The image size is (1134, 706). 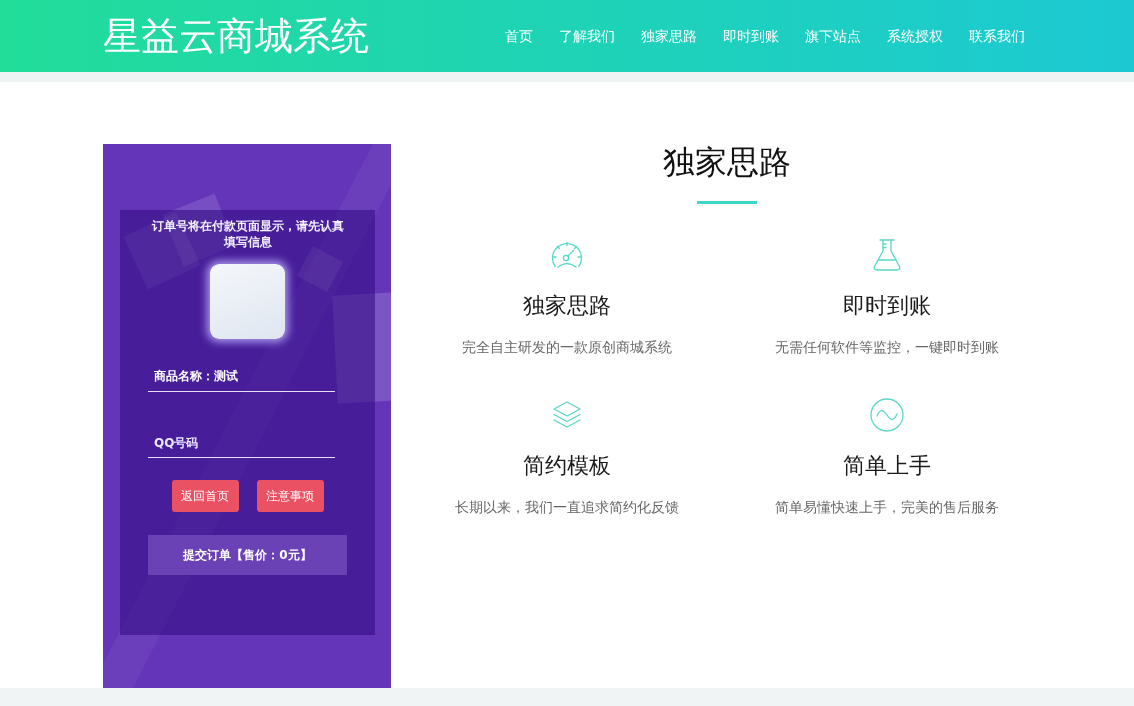 I want to click on site-logo: 星益云商城系统, so click(x=236, y=36).